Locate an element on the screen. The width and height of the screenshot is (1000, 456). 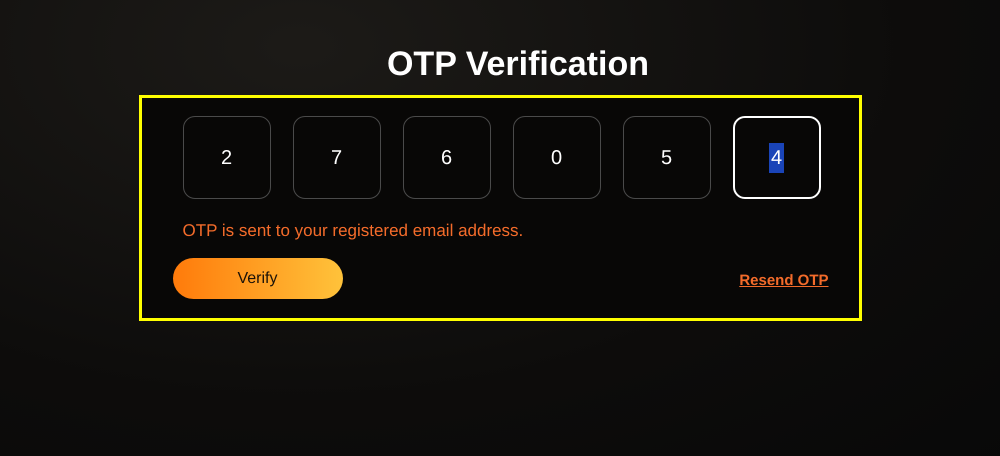
otp-digit-field: 4 is located at coordinates (776, 157).